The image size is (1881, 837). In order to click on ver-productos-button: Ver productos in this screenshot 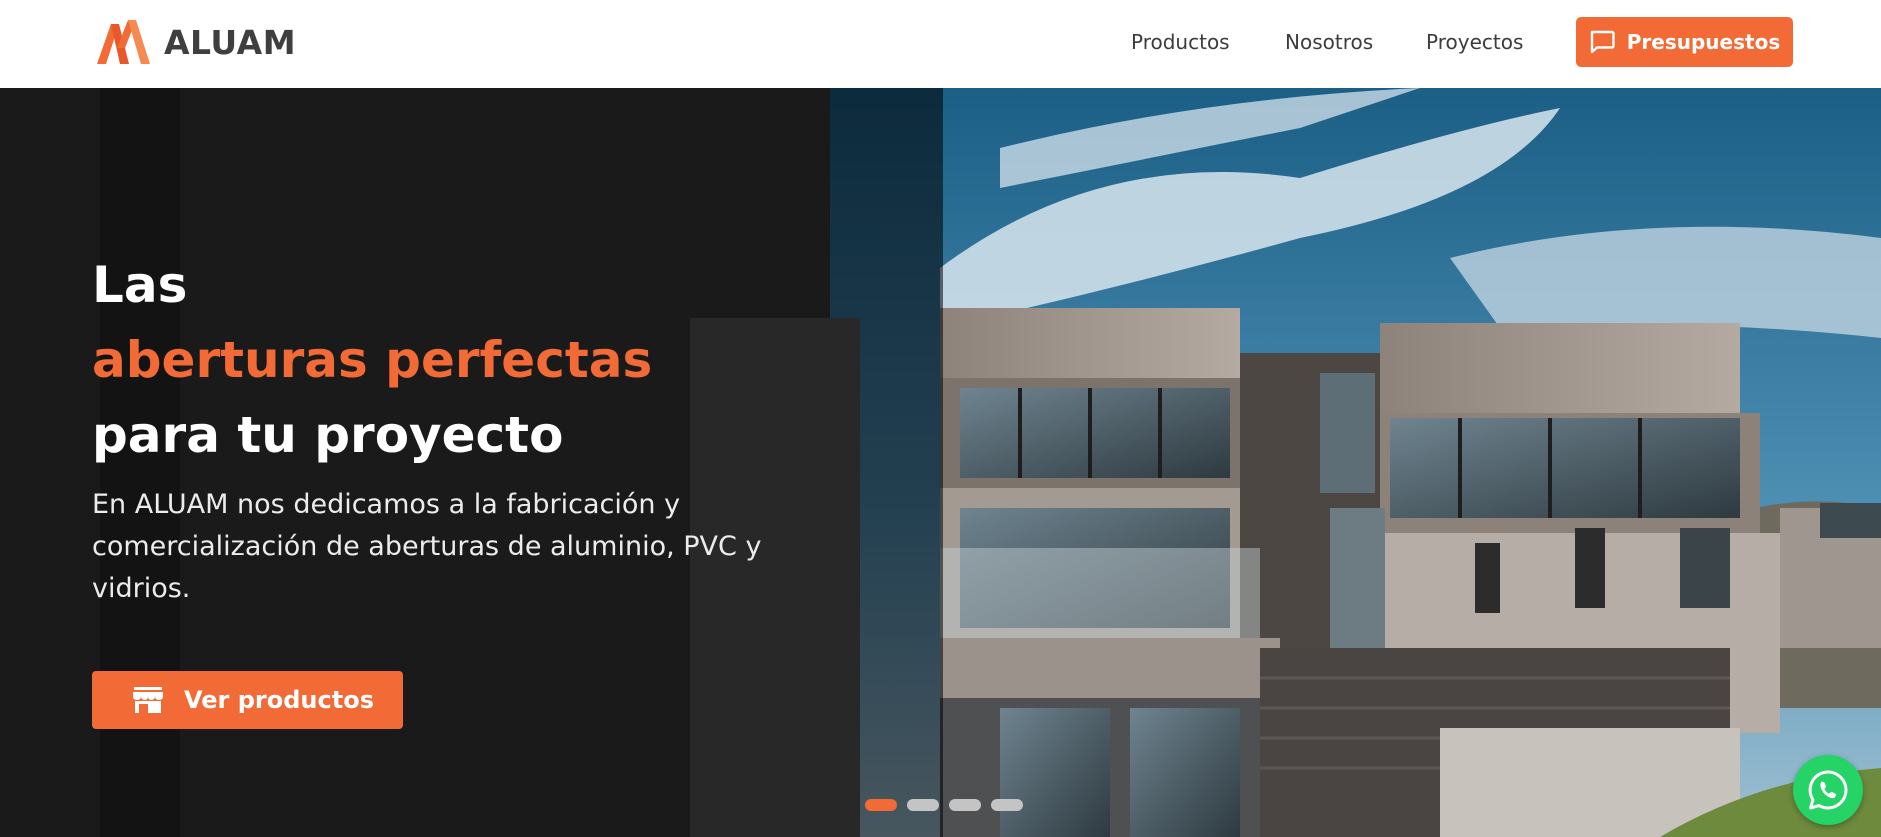, I will do `click(247, 700)`.